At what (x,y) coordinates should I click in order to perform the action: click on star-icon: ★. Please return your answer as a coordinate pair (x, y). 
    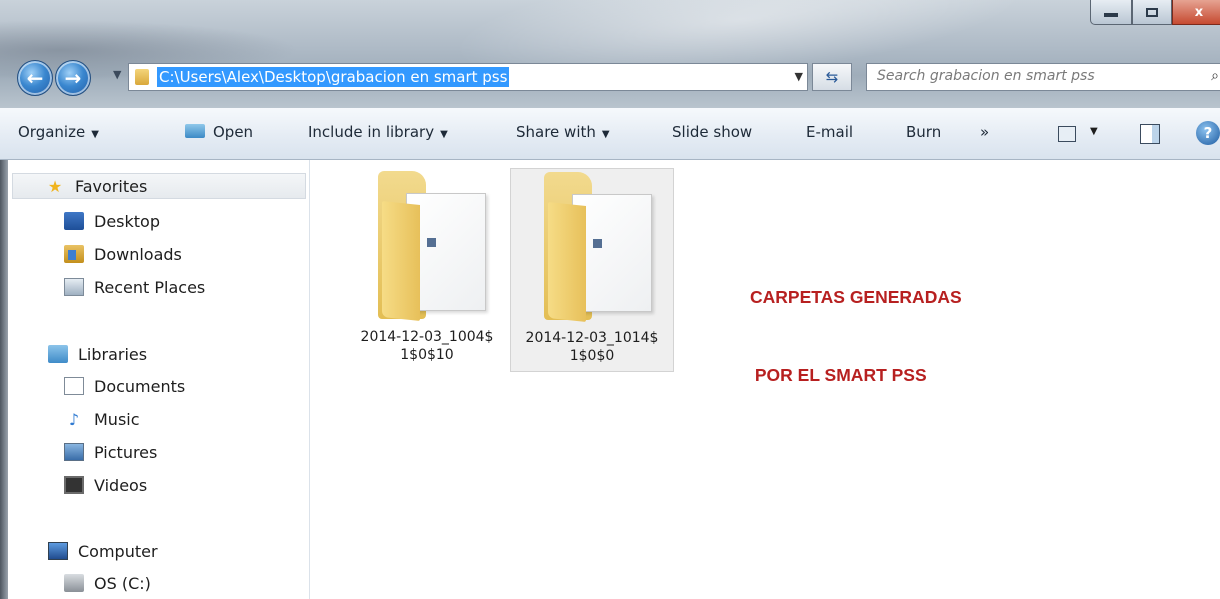
    Looking at the image, I should click on (55, 186).